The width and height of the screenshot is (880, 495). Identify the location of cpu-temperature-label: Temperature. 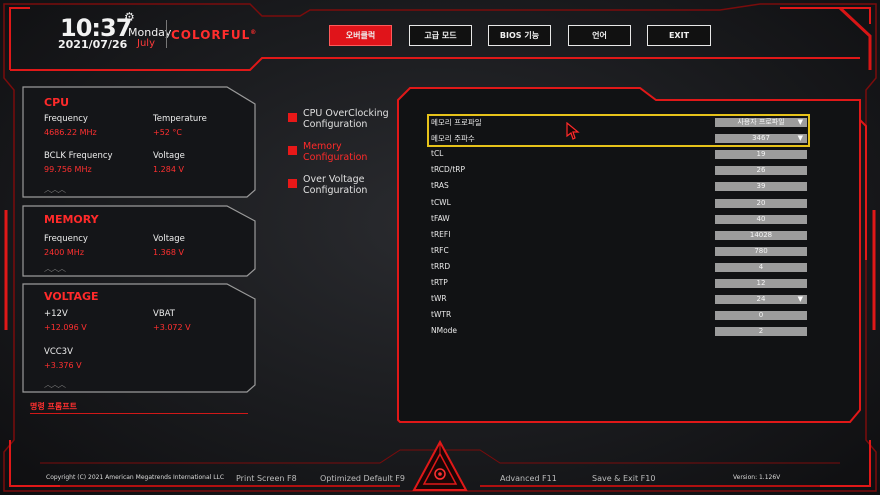
(180, 119).